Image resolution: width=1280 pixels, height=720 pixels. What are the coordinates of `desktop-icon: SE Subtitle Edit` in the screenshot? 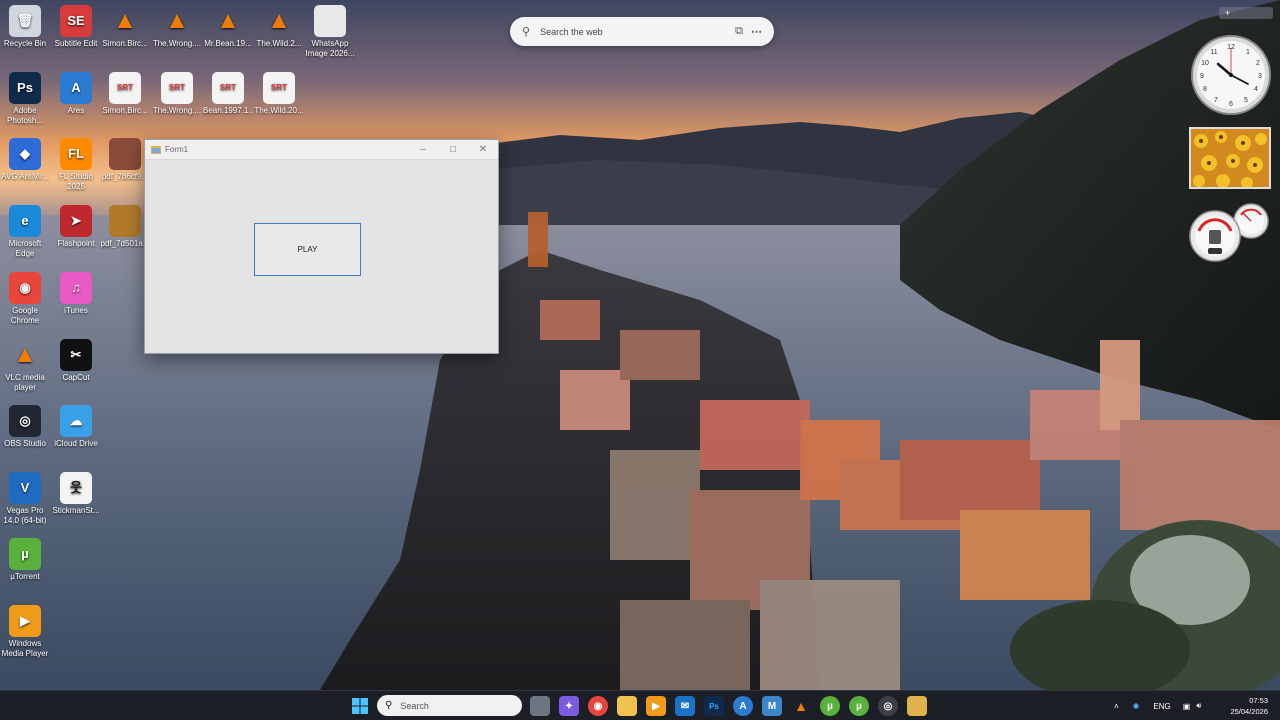 It's located at (76, 27).